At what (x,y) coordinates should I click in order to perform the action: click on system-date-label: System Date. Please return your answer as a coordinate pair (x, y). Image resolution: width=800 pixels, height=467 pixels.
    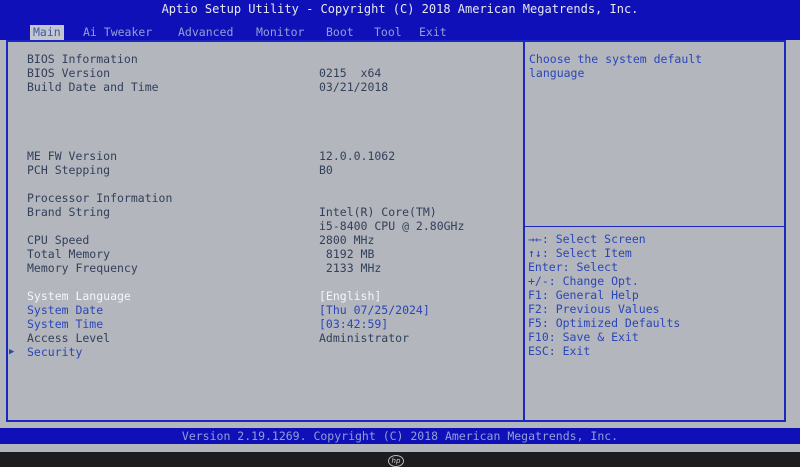
    Looking at the image, I should click on (65, 310).